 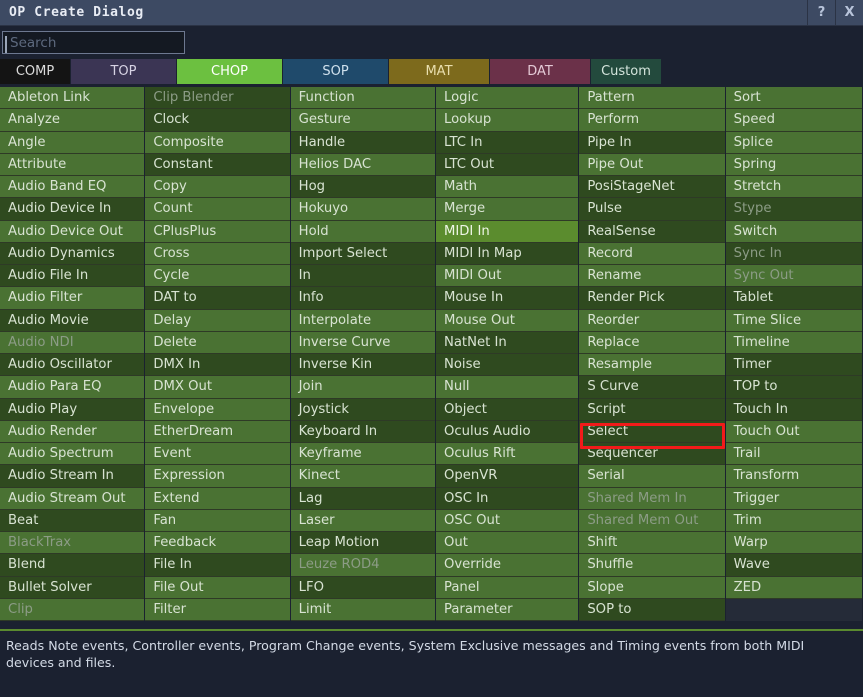 What do you see at coordinates (652, 276) in the screenshot?
I see `operator-item: Rename` at bounding box center [652, 276].